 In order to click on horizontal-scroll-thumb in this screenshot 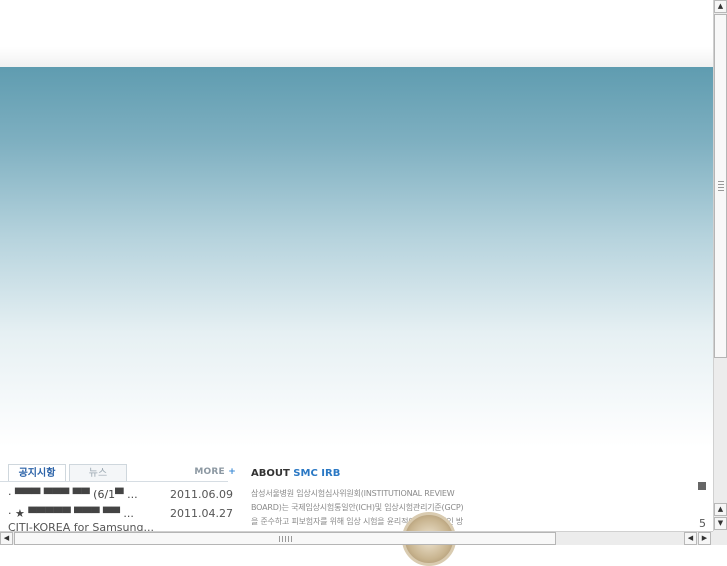, I will do `click(285, 538)`.